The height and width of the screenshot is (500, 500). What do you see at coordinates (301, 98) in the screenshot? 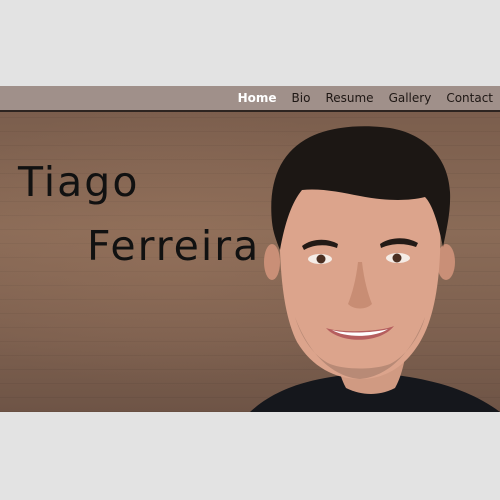
I see `nav-item-bio: Bio` at bounding box center [301, 98].